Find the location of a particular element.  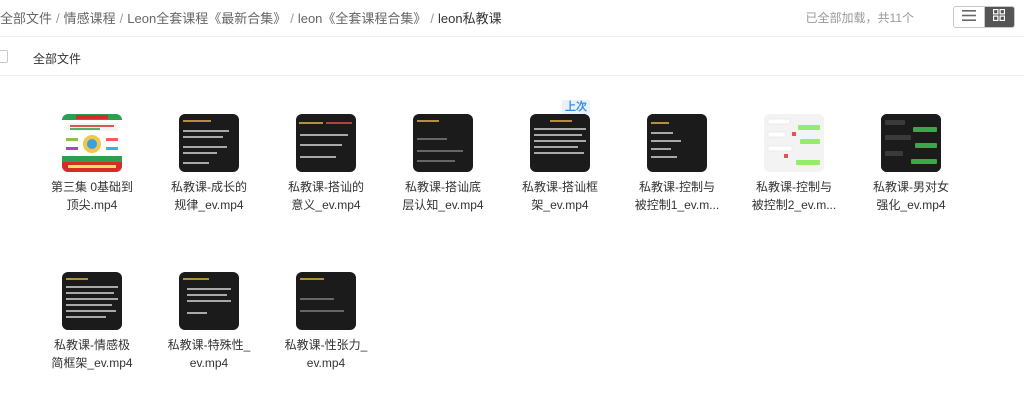

file-name-line: 私教课-搭讪的 is located at coordinates (326, 187).